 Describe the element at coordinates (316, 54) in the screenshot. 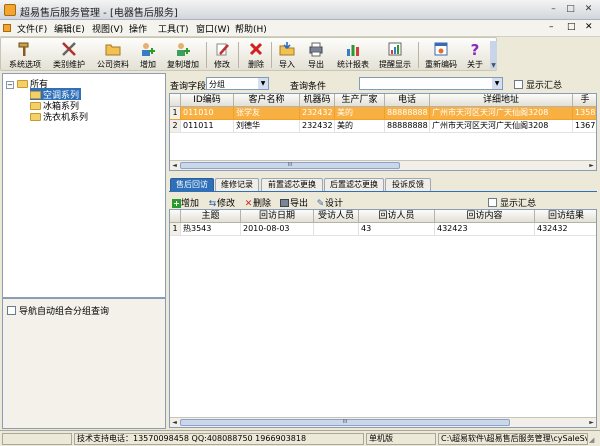

I see `export-button: 导出` at that location.